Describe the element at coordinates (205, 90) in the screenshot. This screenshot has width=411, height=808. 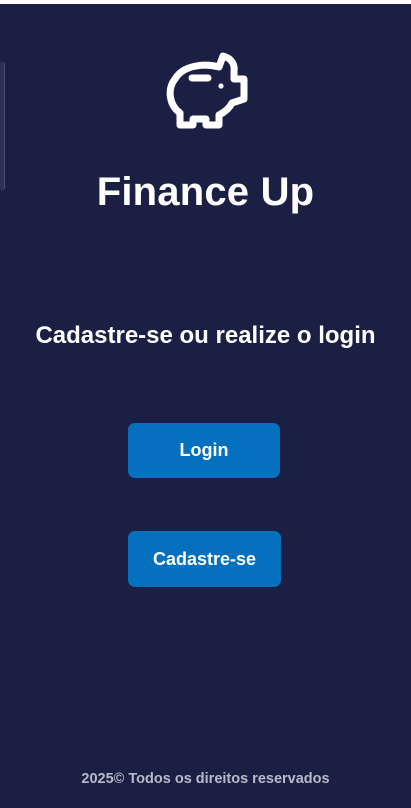
I see `piggy-bank-icon` at that location.